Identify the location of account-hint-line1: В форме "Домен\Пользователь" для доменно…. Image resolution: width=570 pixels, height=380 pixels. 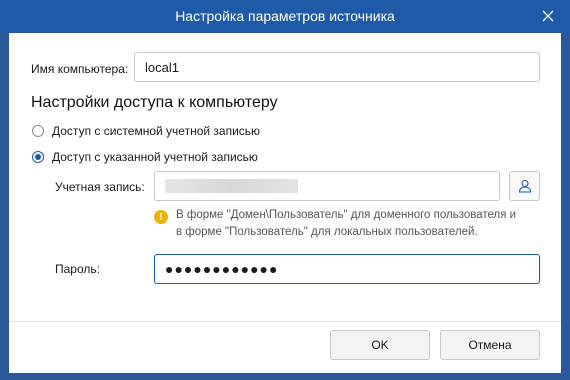
(346, 215).